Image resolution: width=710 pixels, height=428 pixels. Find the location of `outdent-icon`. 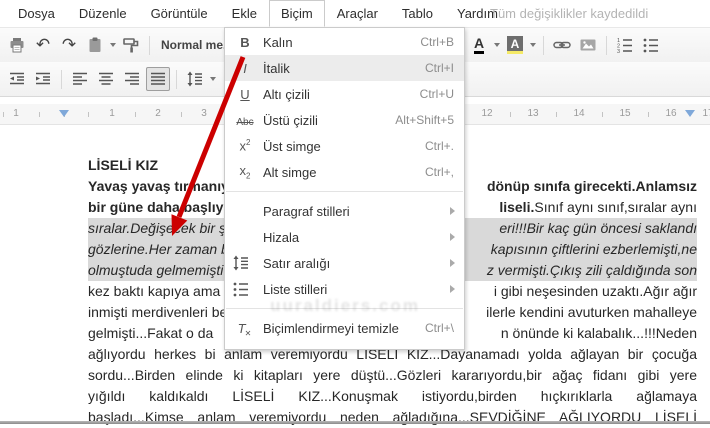

outdent-icon is located at coordinates (17, 79).